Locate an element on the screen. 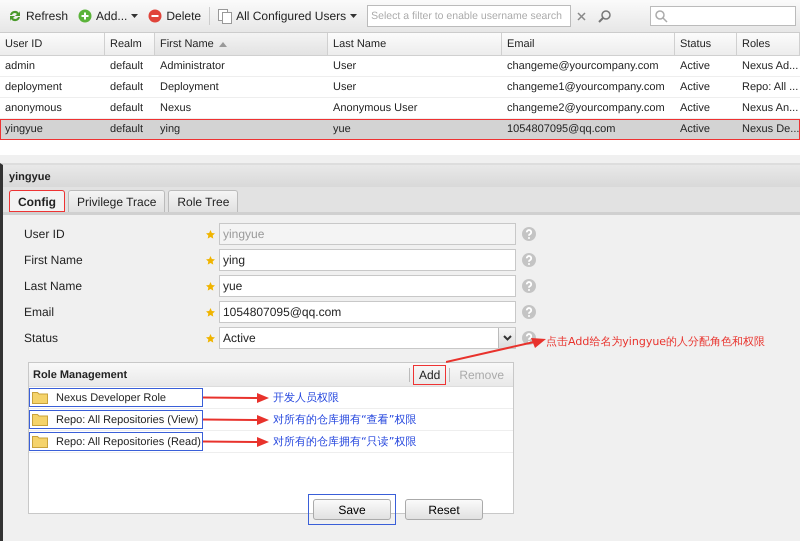  table-cell-text: admin is located at coordinates (20, 66).